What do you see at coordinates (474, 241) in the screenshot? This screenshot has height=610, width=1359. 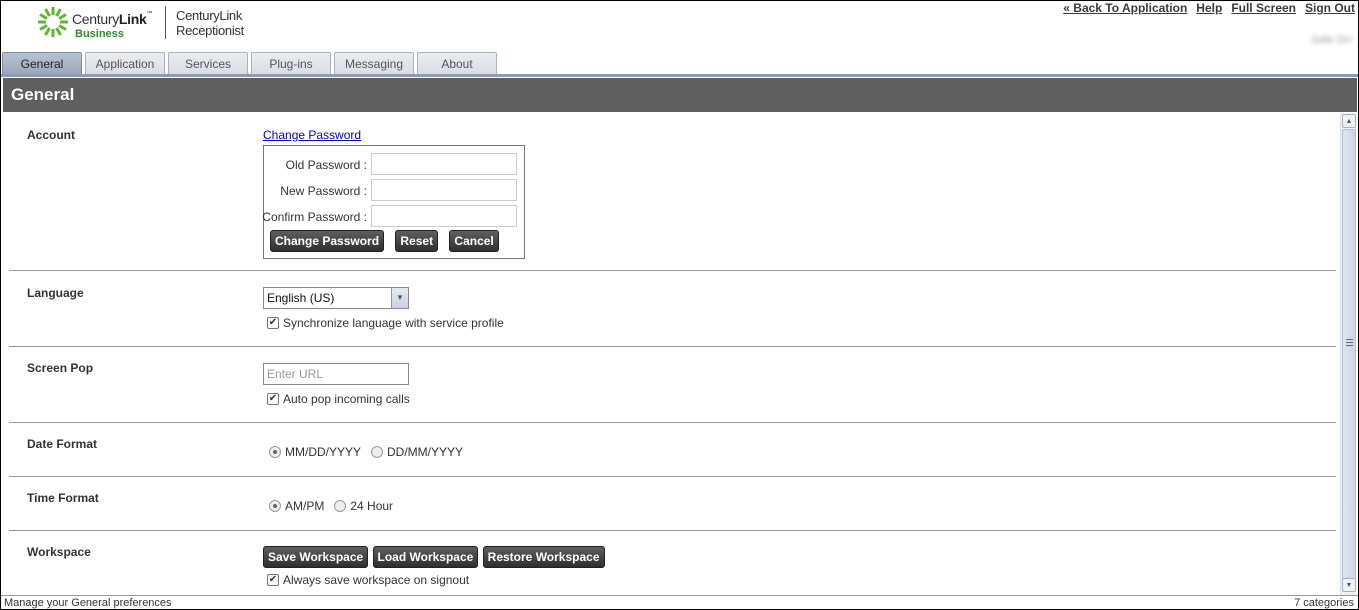 I see `cancel-button: Cancel` at bounding box center [474, 241].